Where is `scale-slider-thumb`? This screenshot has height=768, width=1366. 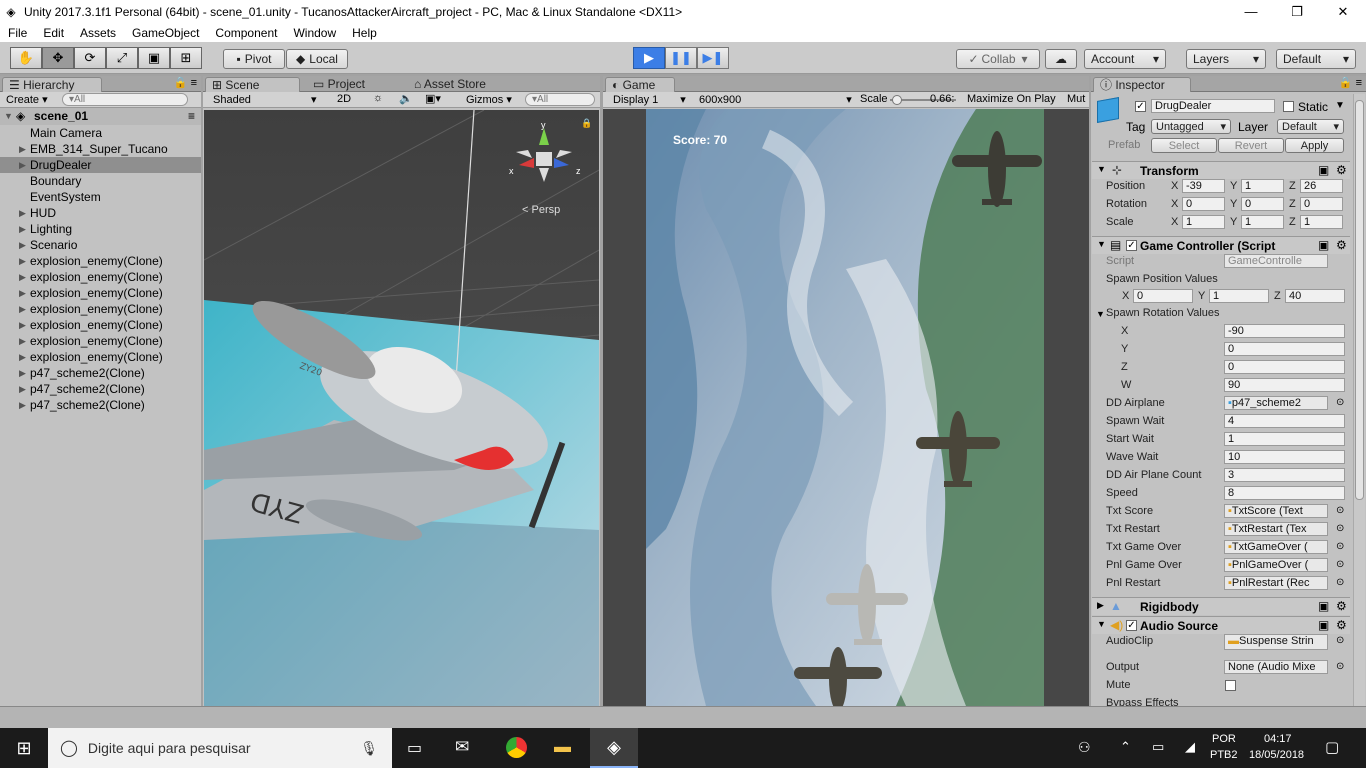
scale-slider-thumb is located at coordinates (897, 100).